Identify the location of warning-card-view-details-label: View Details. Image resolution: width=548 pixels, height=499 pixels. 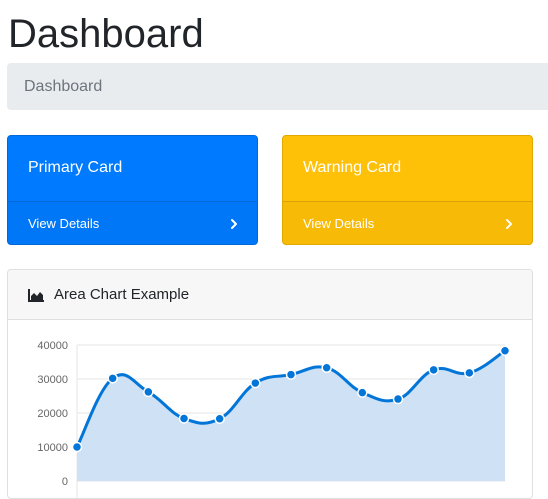
(339, 223).